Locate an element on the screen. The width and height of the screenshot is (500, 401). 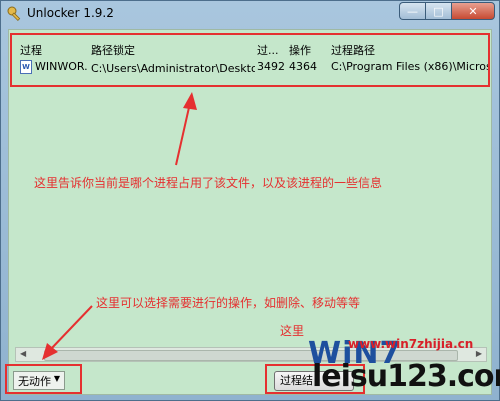
annotation-choose-action: 这里可以选择需要进行的操作，如删除、移动等等 is located at coordinates (228, 303).